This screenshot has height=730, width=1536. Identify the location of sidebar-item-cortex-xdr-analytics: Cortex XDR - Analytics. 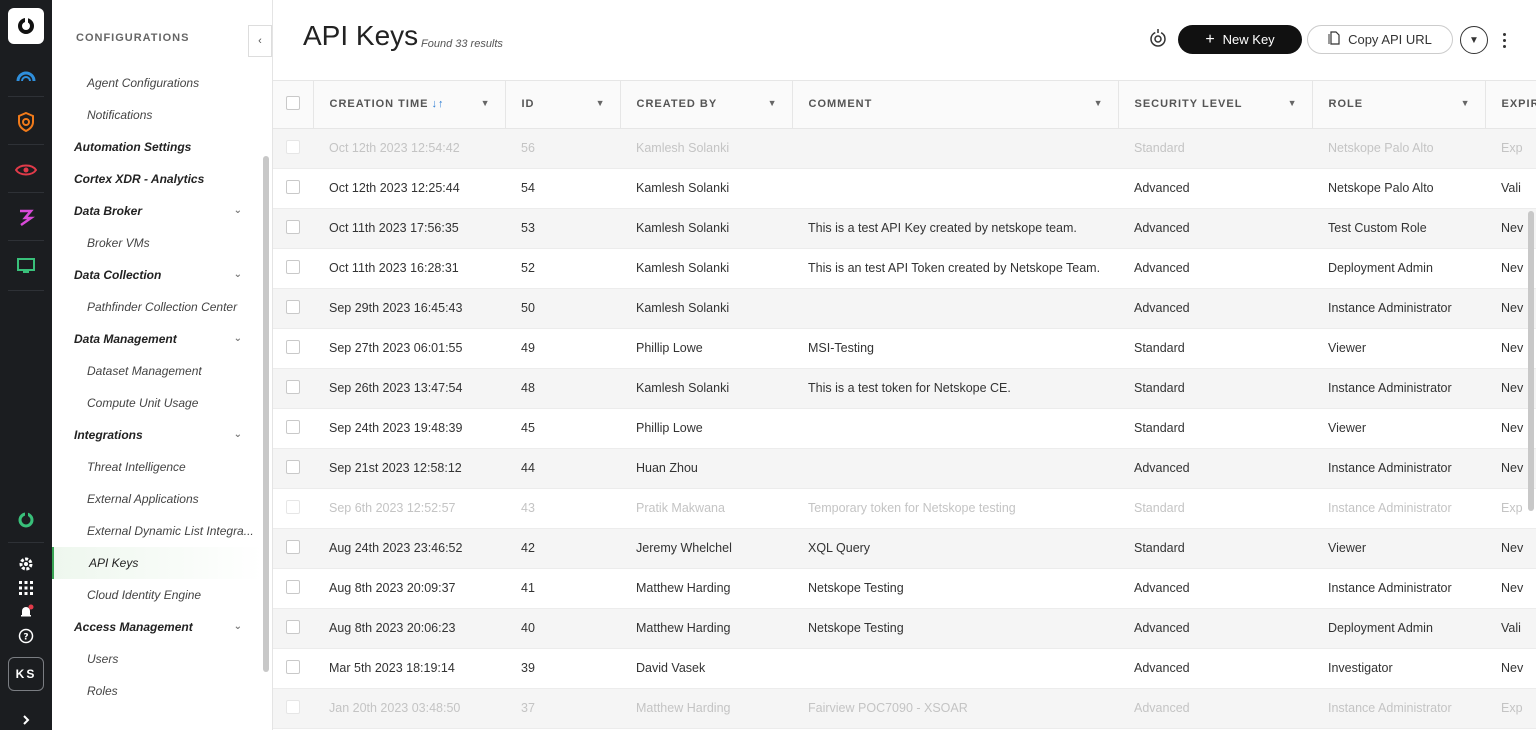
(157, 179).